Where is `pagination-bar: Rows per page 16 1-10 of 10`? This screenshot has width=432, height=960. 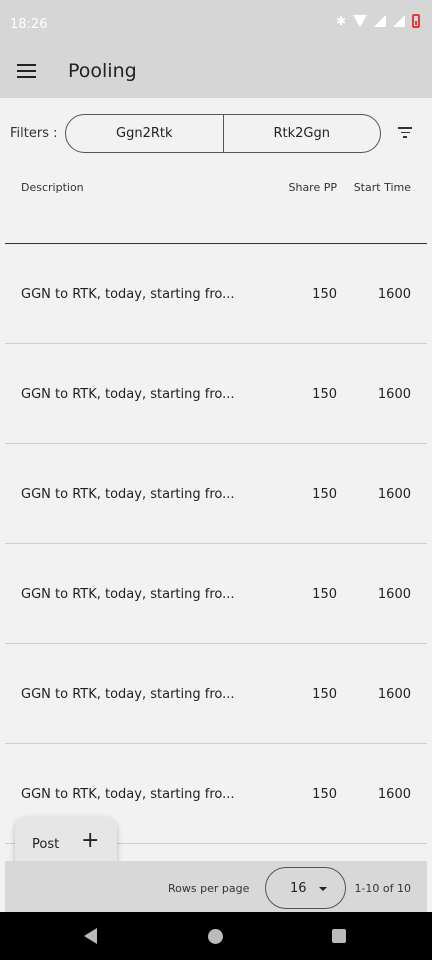 pagination-bar: Rows per page 16 1-10 of 10 is located at coordinates (216, 887).